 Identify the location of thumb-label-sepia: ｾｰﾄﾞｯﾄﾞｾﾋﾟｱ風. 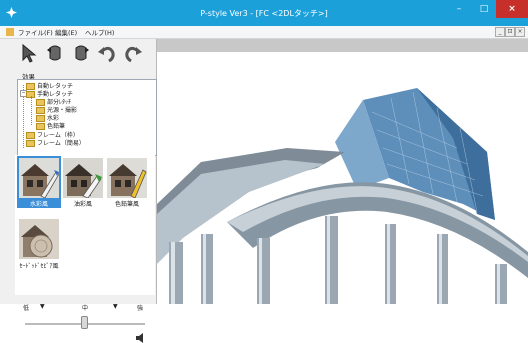
(39, 266).